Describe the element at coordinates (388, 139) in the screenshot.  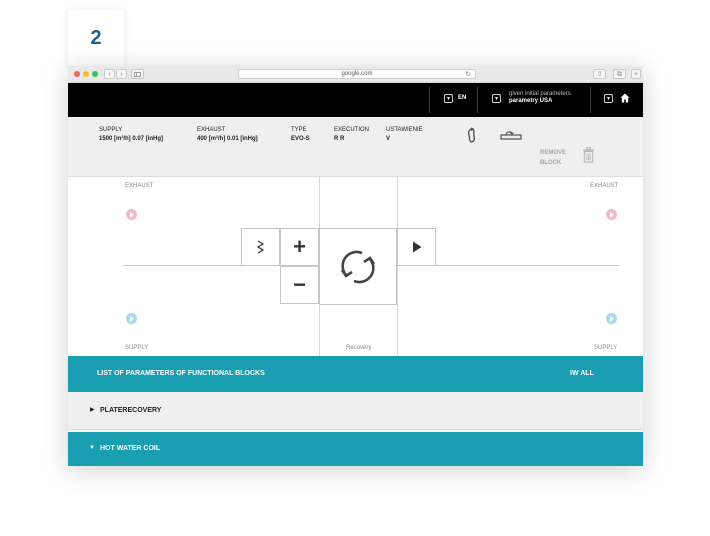
I see `ustawienie-value: V` at that location.